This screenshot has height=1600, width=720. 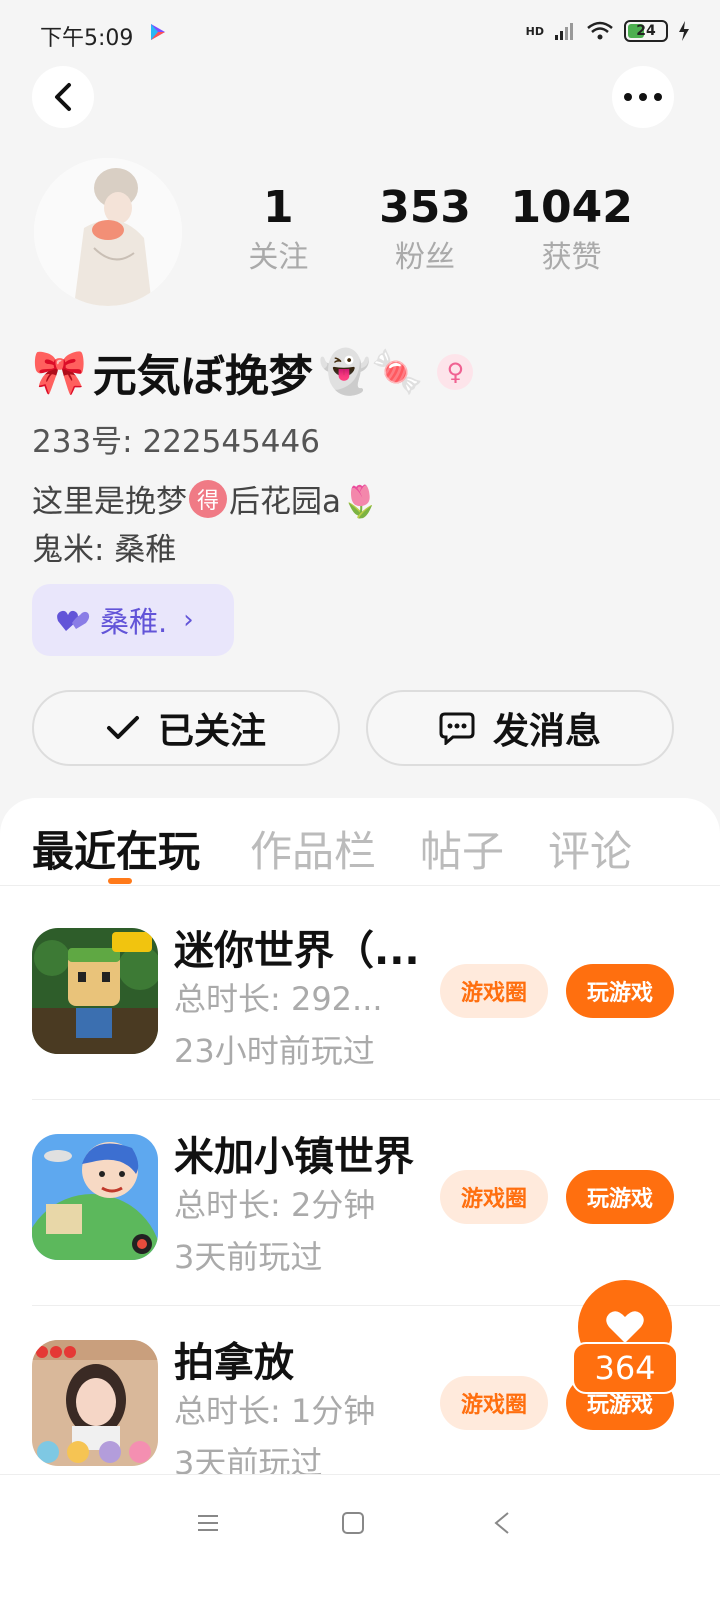 What do you see at coordinates (684, 31) in the screenshot?
I see `charging-icon` at bounding box center [684, 31].